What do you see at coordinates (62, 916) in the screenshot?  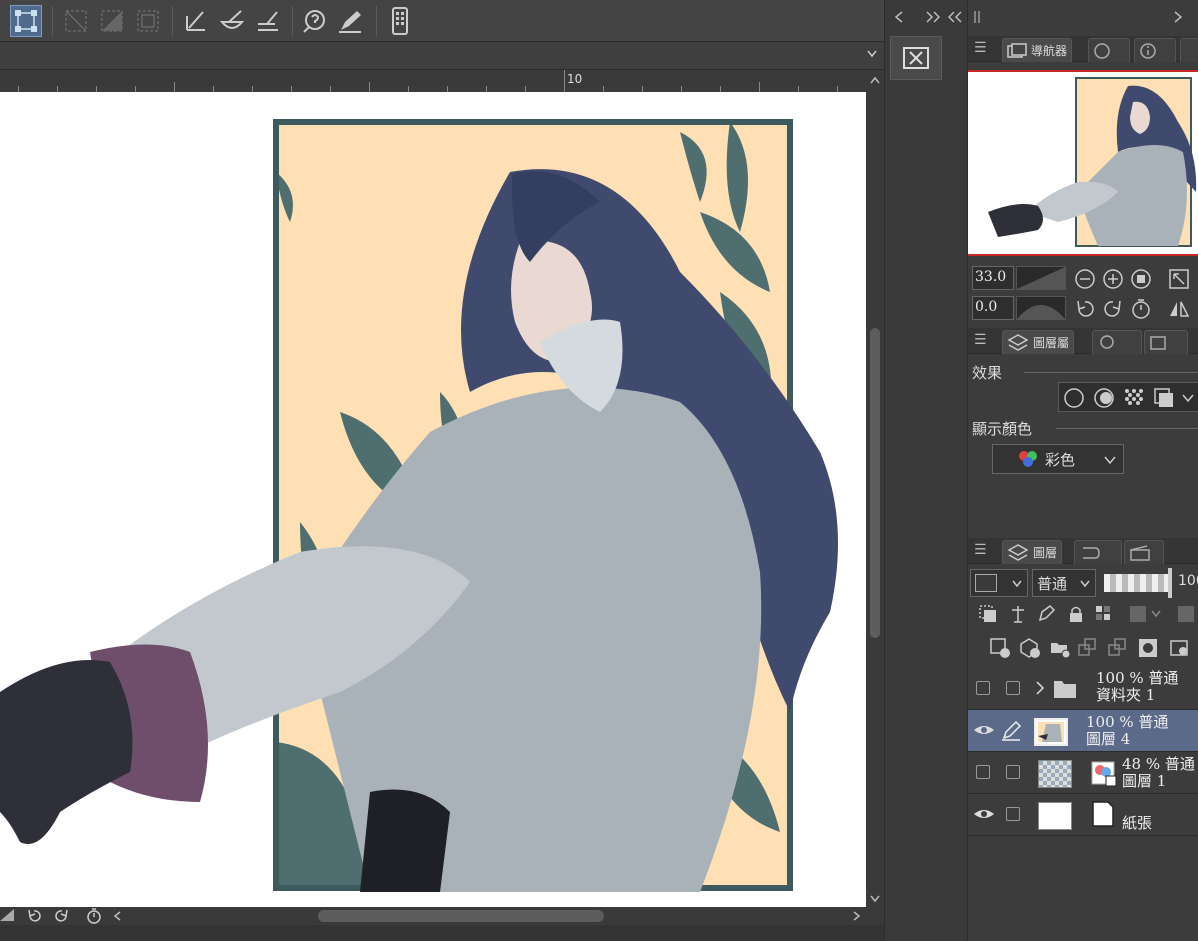 I see `rotate-right-icon` at bounding box center [62, 916].